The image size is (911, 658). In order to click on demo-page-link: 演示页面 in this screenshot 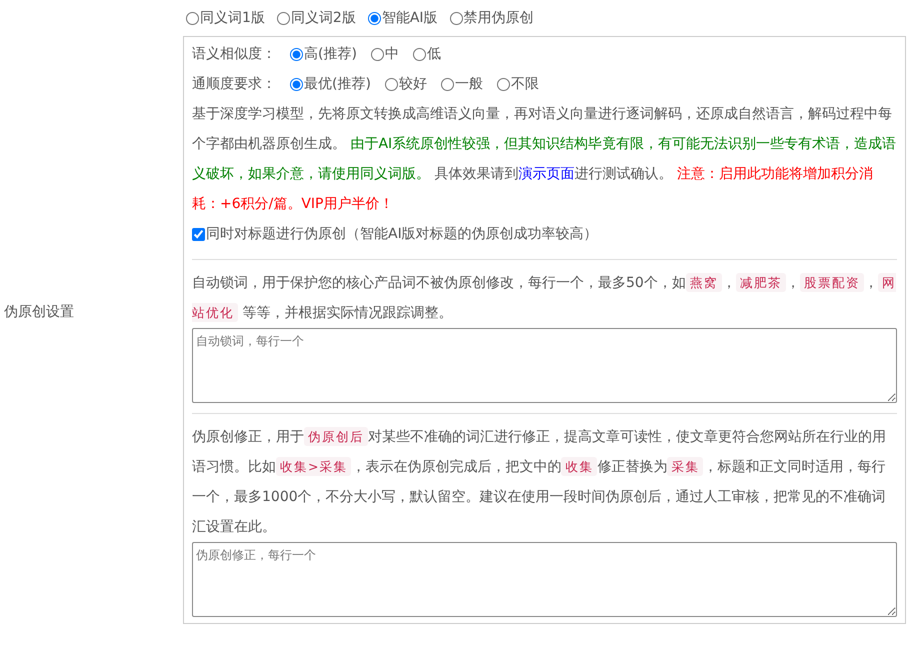, I will do `click(546, 174)`.